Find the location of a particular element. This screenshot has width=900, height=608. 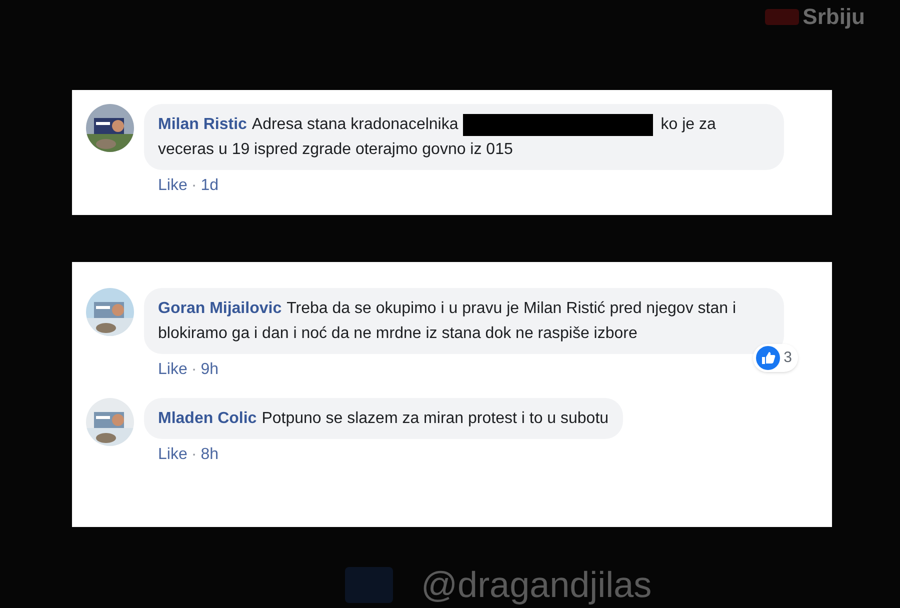

comment-text: Mladen Colic Potpuno se slazem za miran protest i to u subotu is located at coordinates (383, 418).